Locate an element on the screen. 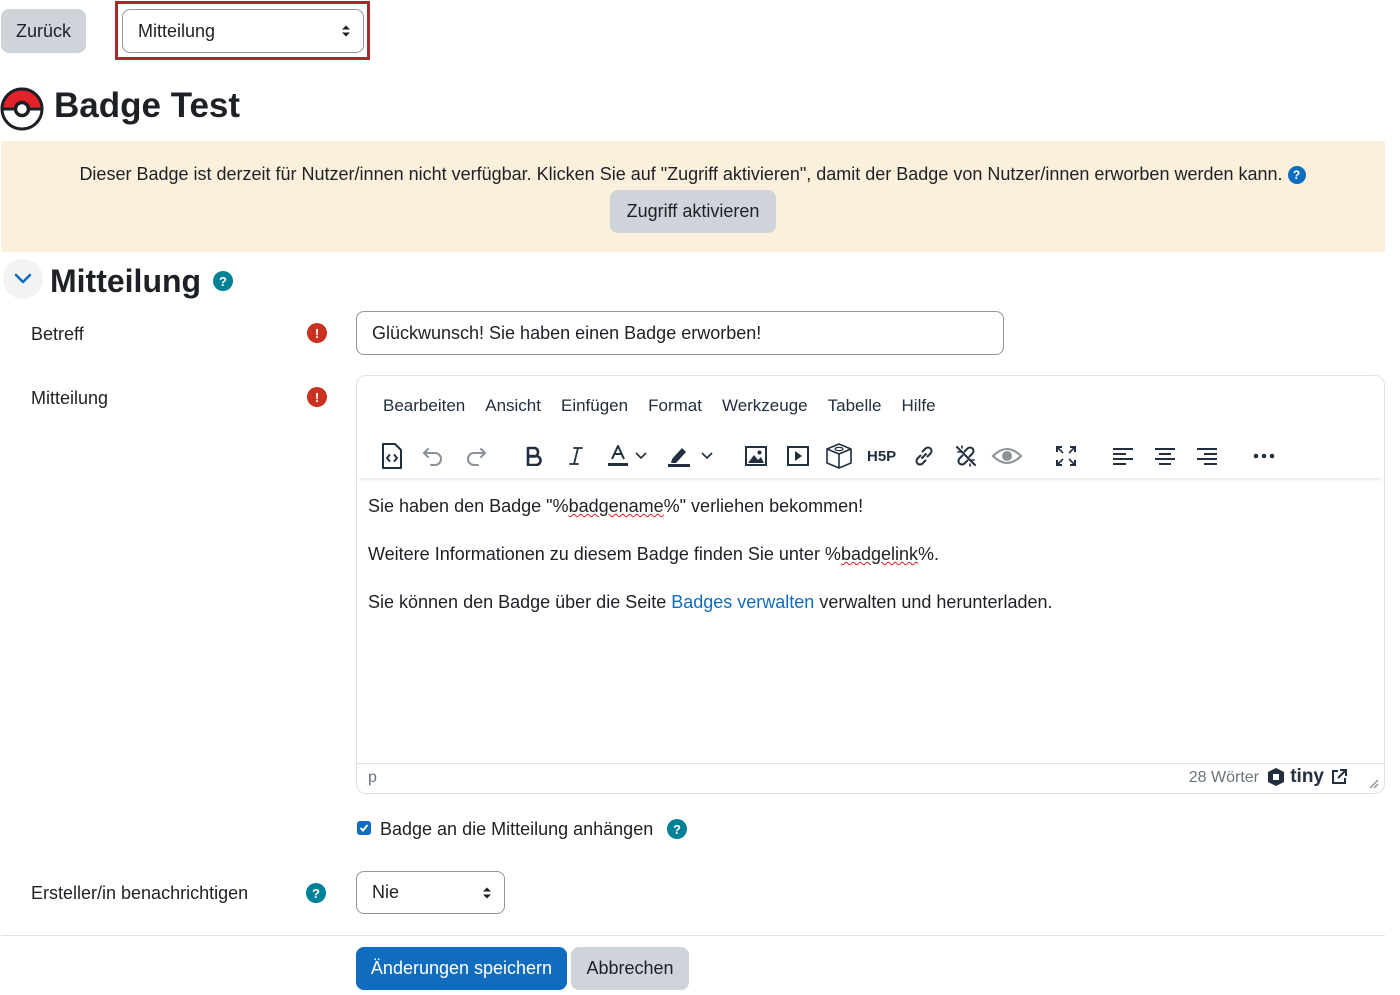 The width and height of the screenshot is (1400, 995). align-center-icon is located at coordinates (1165, 456).